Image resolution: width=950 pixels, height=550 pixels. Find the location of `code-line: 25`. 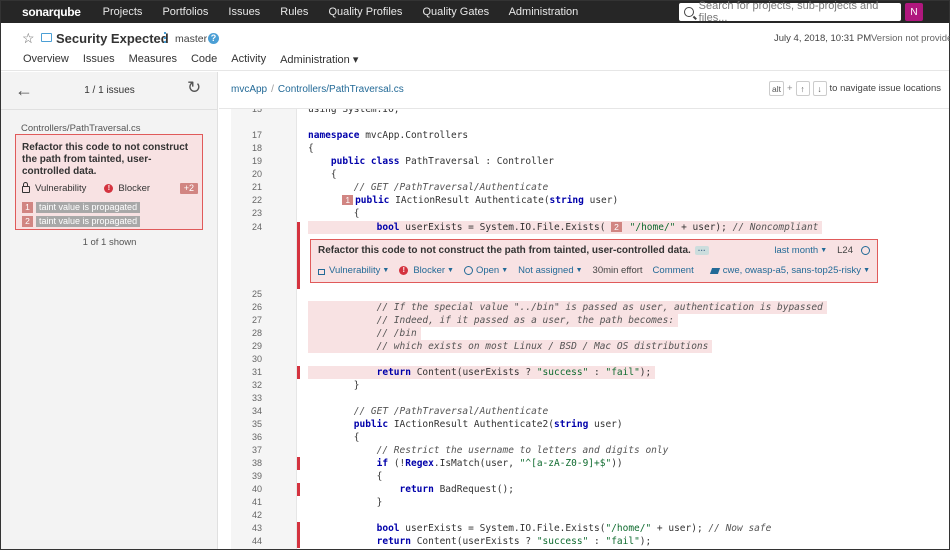

code-line: 25 is located at coordinates (256, 294).